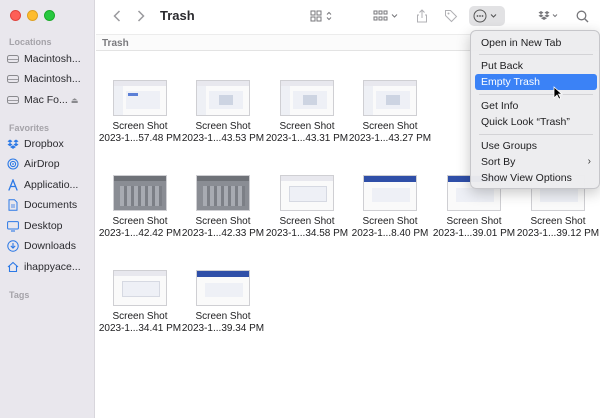 This screenshot has width=600, height=418. Describe the element at coordinates (13, 267) in the screenshot. I see `home-icon` at that location.